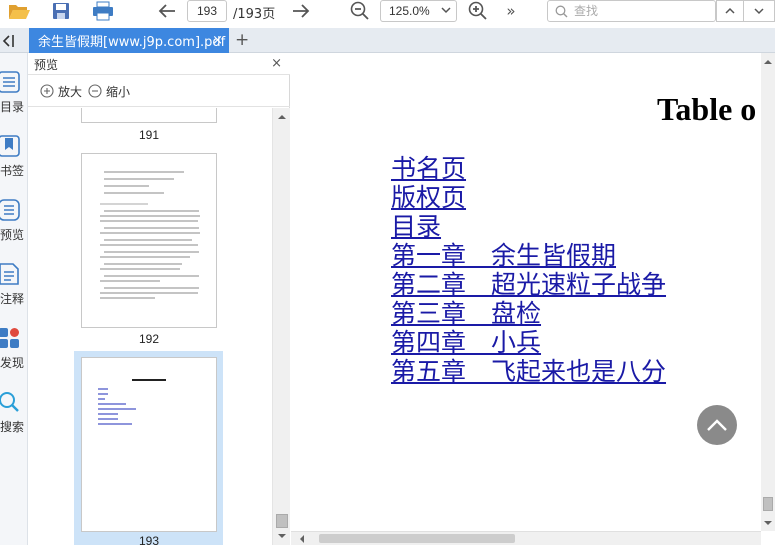 The height and width of the screenshot is (545, 775). What do you see at coordinates (159, 91) in the screenshot?
I see `thumbnail-zoom-row: 放大 缩小` at bounding box center [159, 91].